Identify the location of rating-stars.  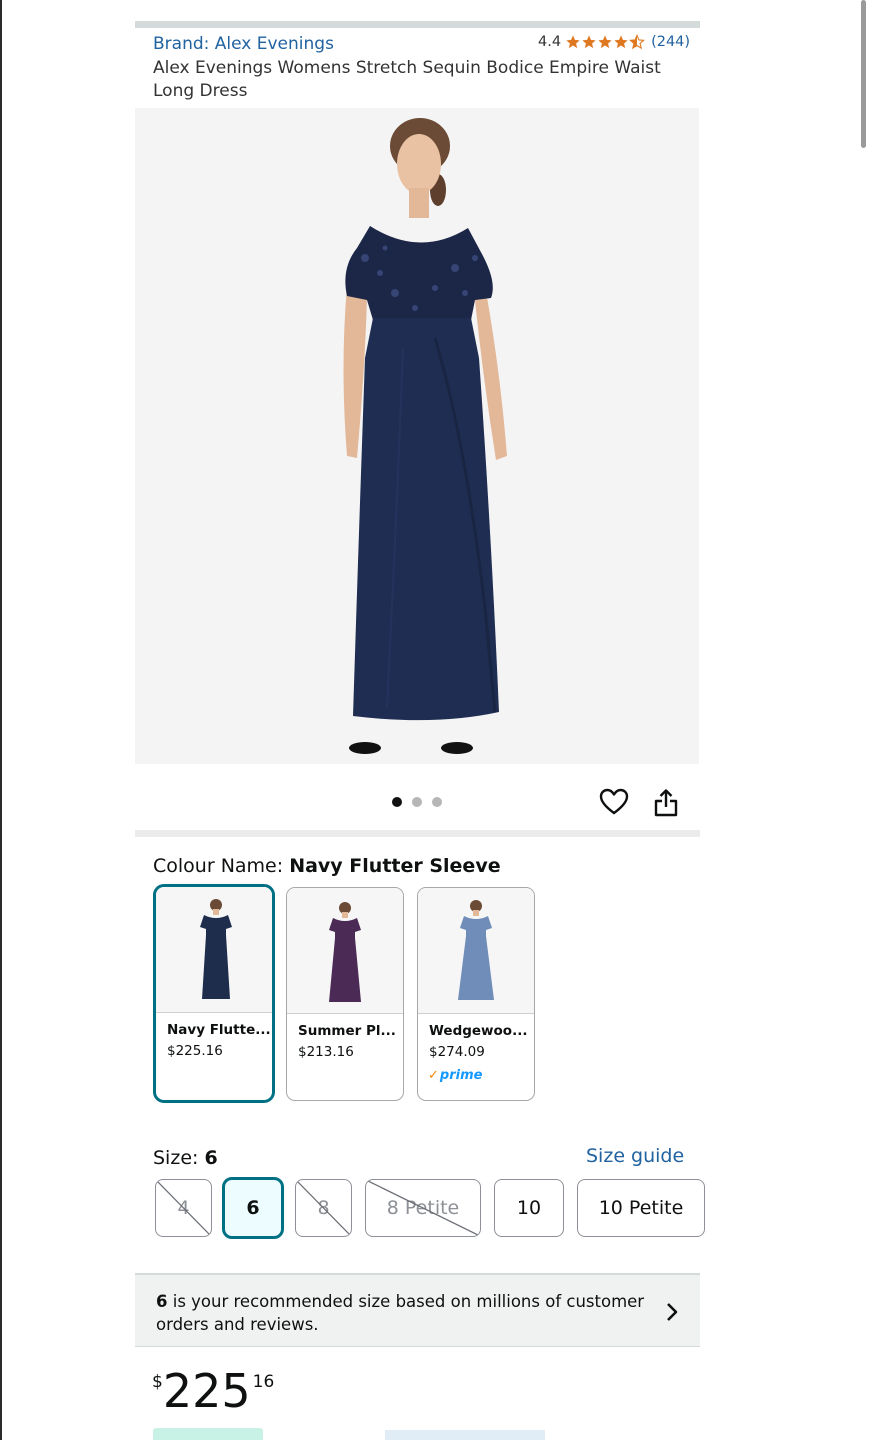
(605, 42).